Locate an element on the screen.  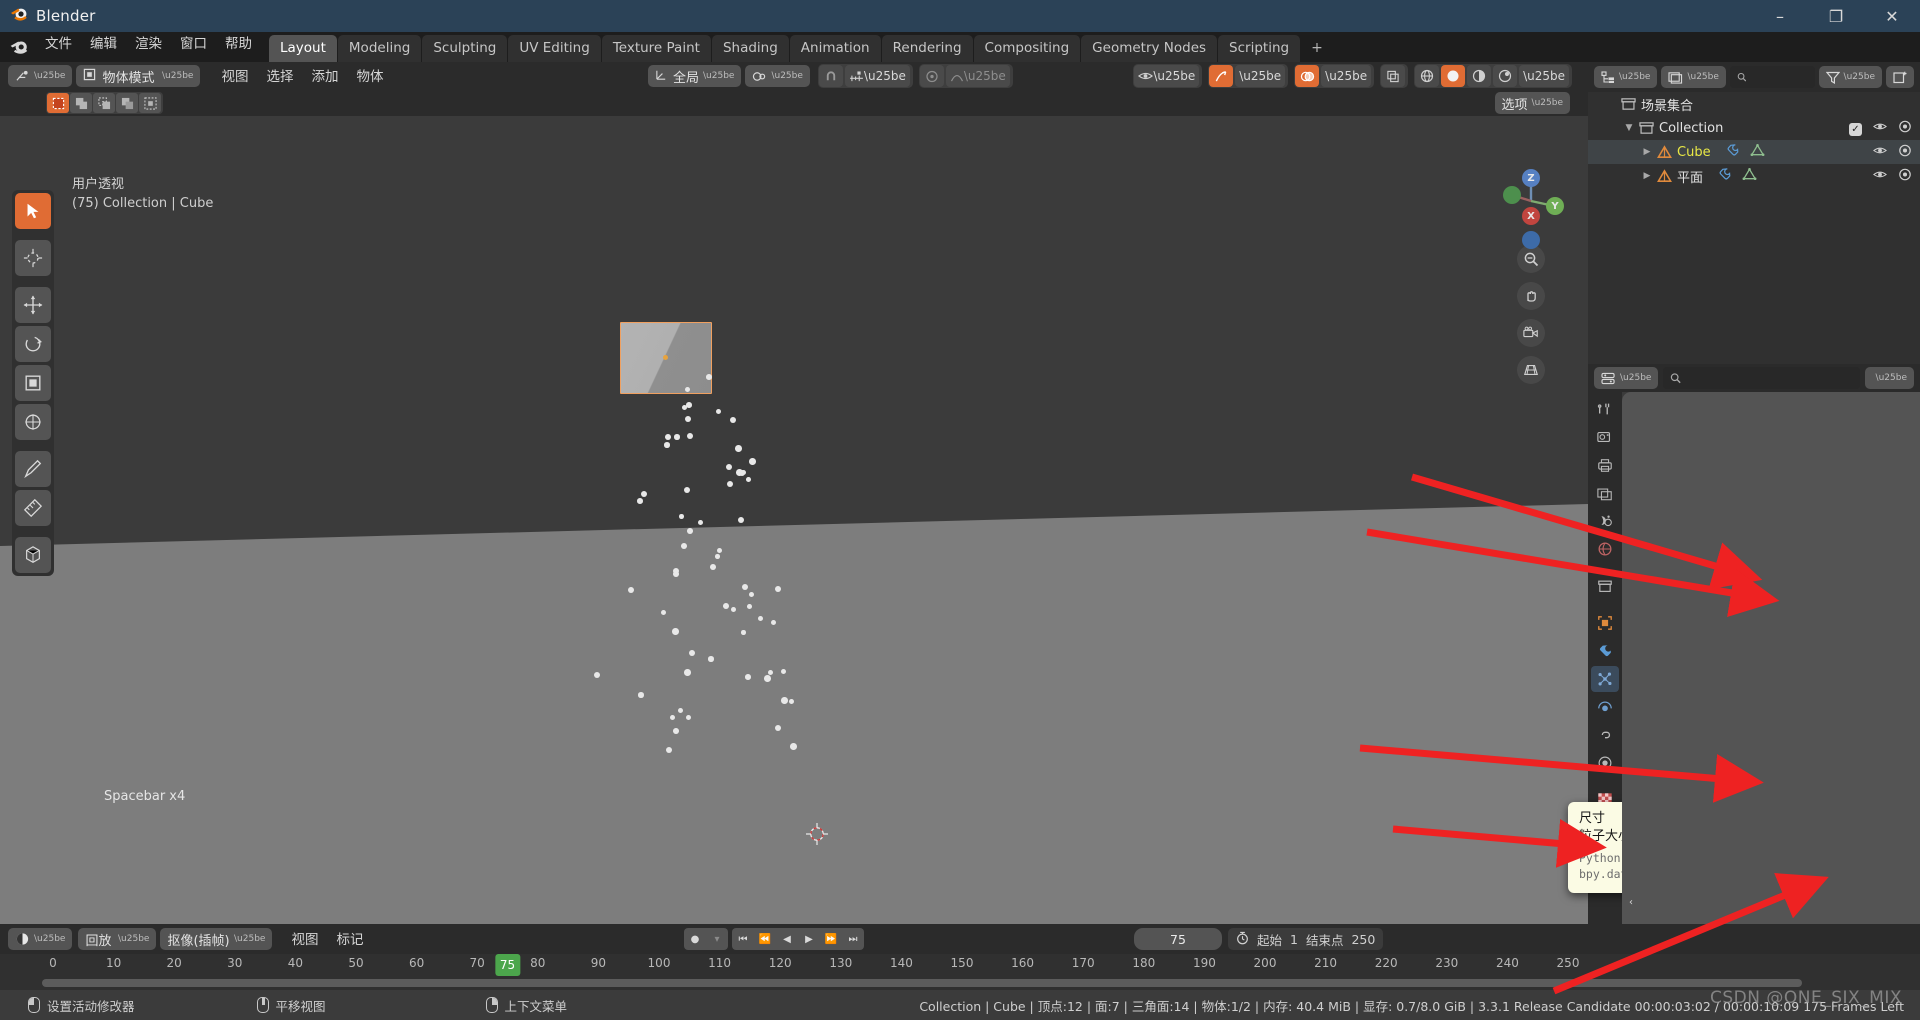
timeline-scrollbar-thumb is located at coordinates (922, 983).